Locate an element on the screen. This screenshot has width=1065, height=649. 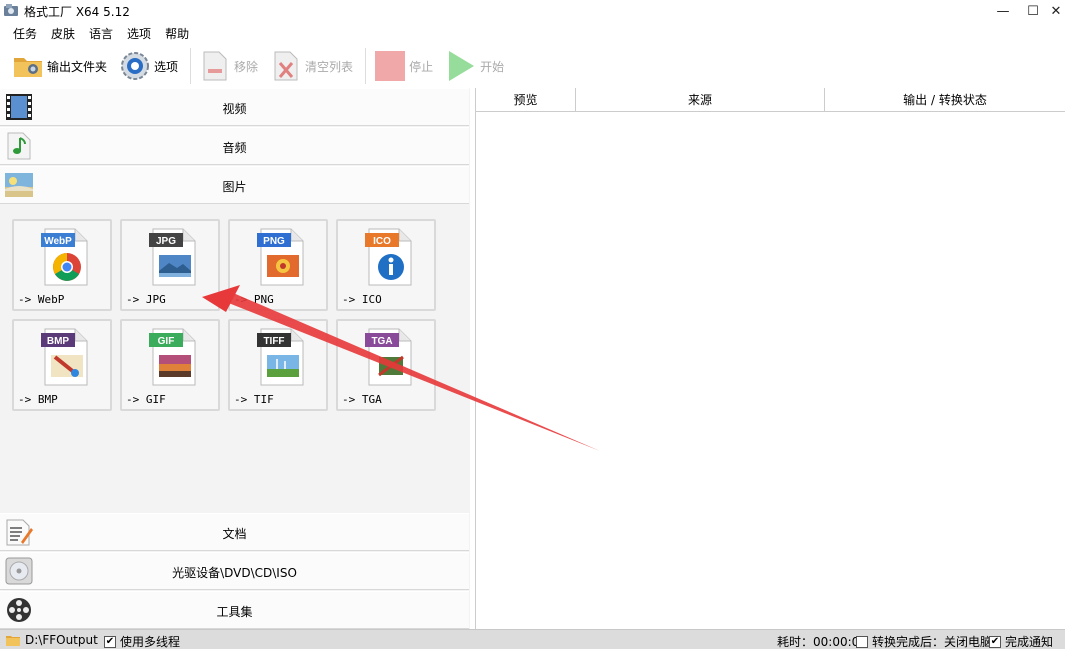
clear-list-label: 清空列表 is located at coordinates (329, 66).